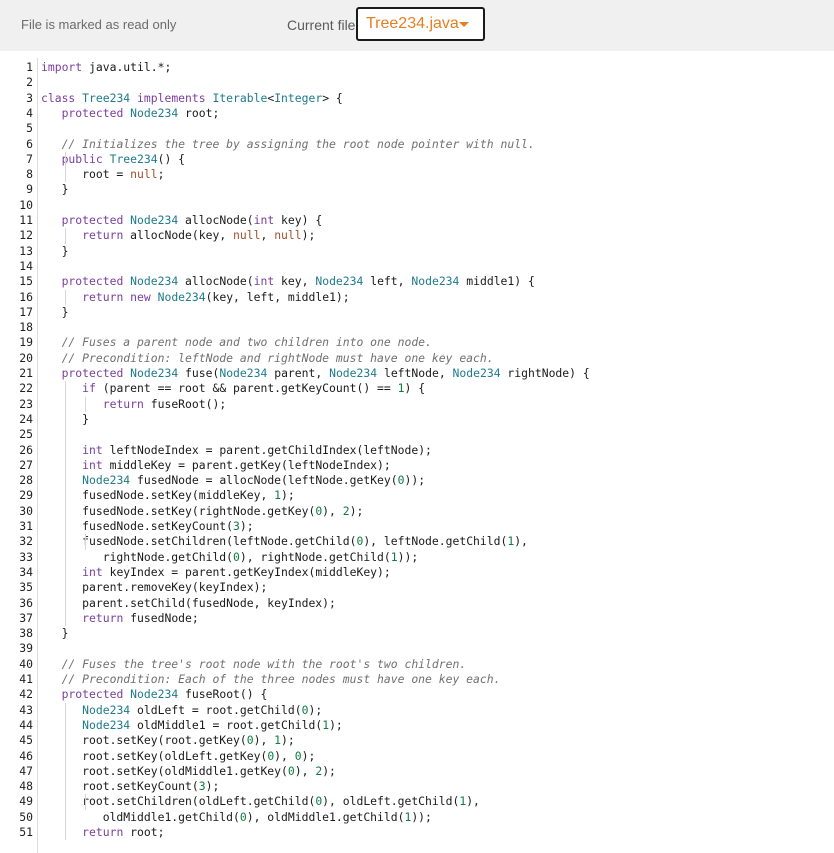 The height and width of the screenshot is (853, 834). Describe the element at coordinates (412, 23) in the screenshot. I see `current-file-name: Tree234.java` at that location.